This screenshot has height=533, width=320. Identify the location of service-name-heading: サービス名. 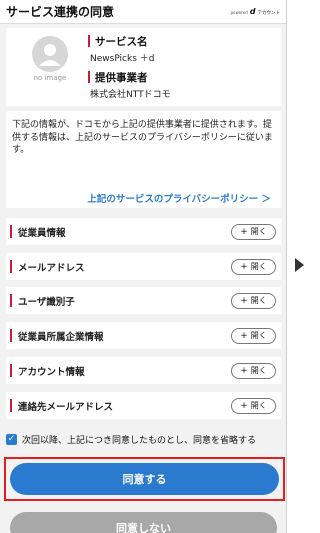
(180, 41).